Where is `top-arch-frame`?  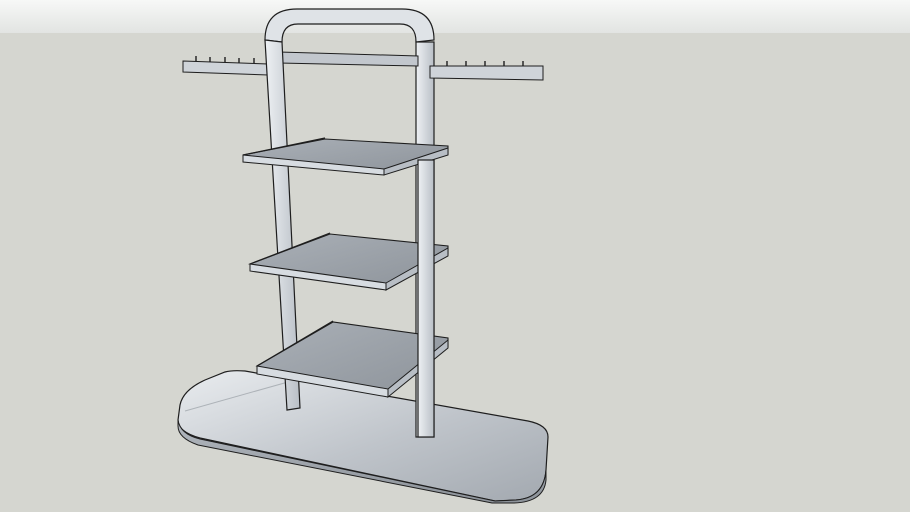 top-arch-frame is located at coordinates (349, 25).